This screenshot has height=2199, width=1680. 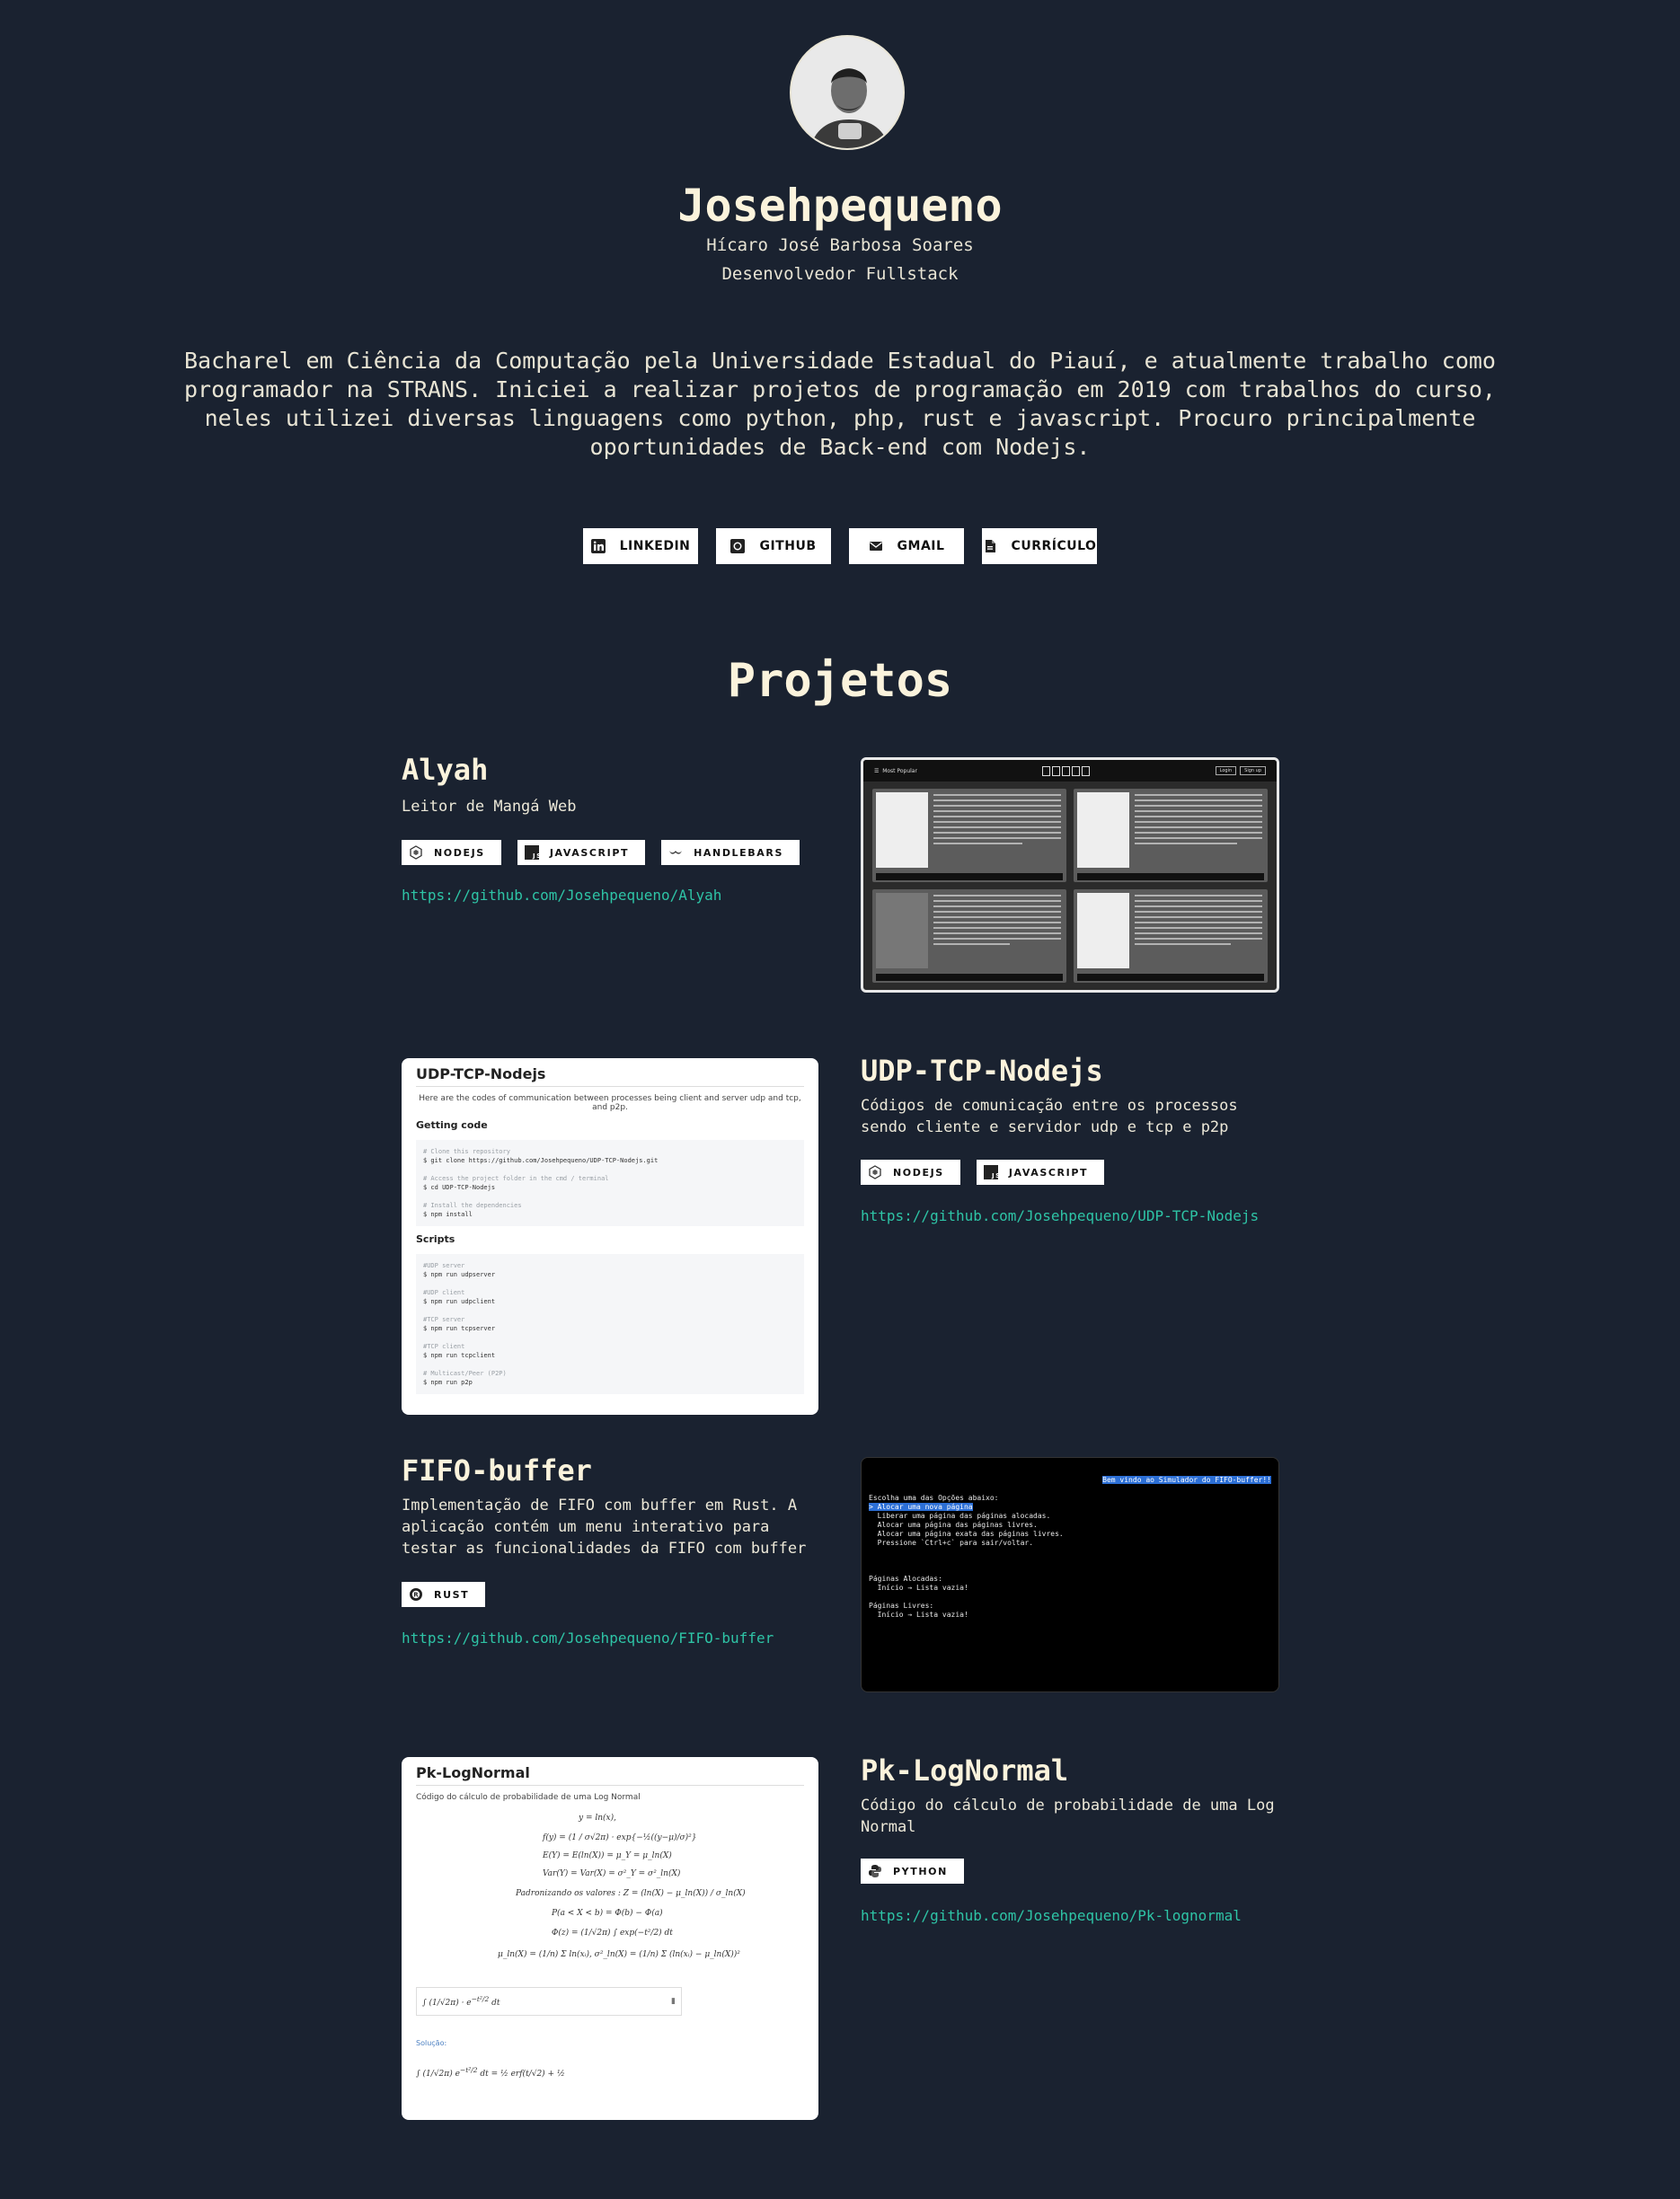 I want to click on svg-text:Var(Y) = Var(X) = σ²_Y = σ²_ln: Var(Y) = Var(X) = σ²_Y = σ²_ln(X), so click(x=612, y=1873).